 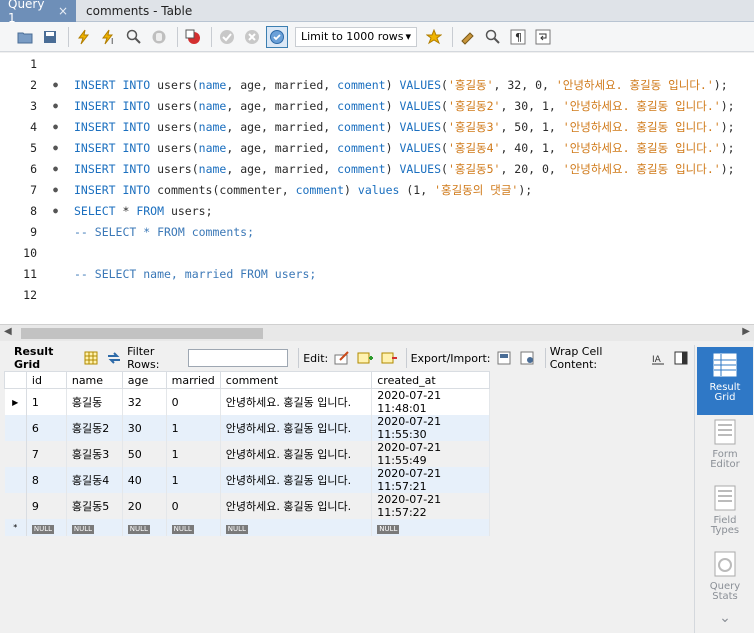 What do you see at coordinates (430, 454) in the screenshot?
I see `cell-created_at: 2020-07-21 11:55:49` at bounding box center [430, 454].